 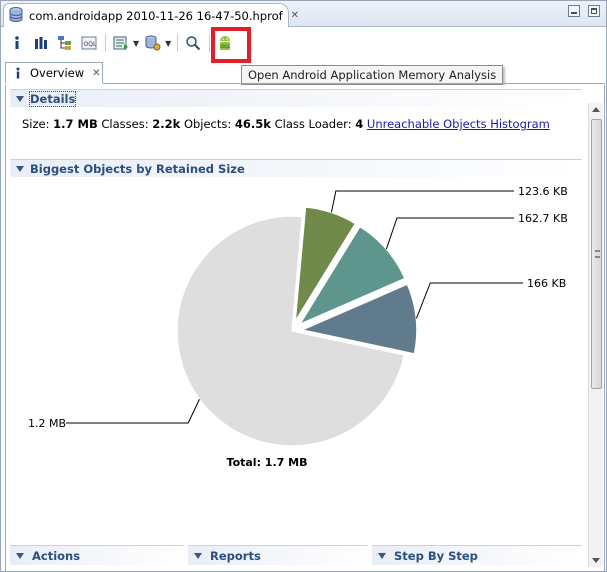 I want to click on classes-label: Classes:, so click(x=125, y=124).